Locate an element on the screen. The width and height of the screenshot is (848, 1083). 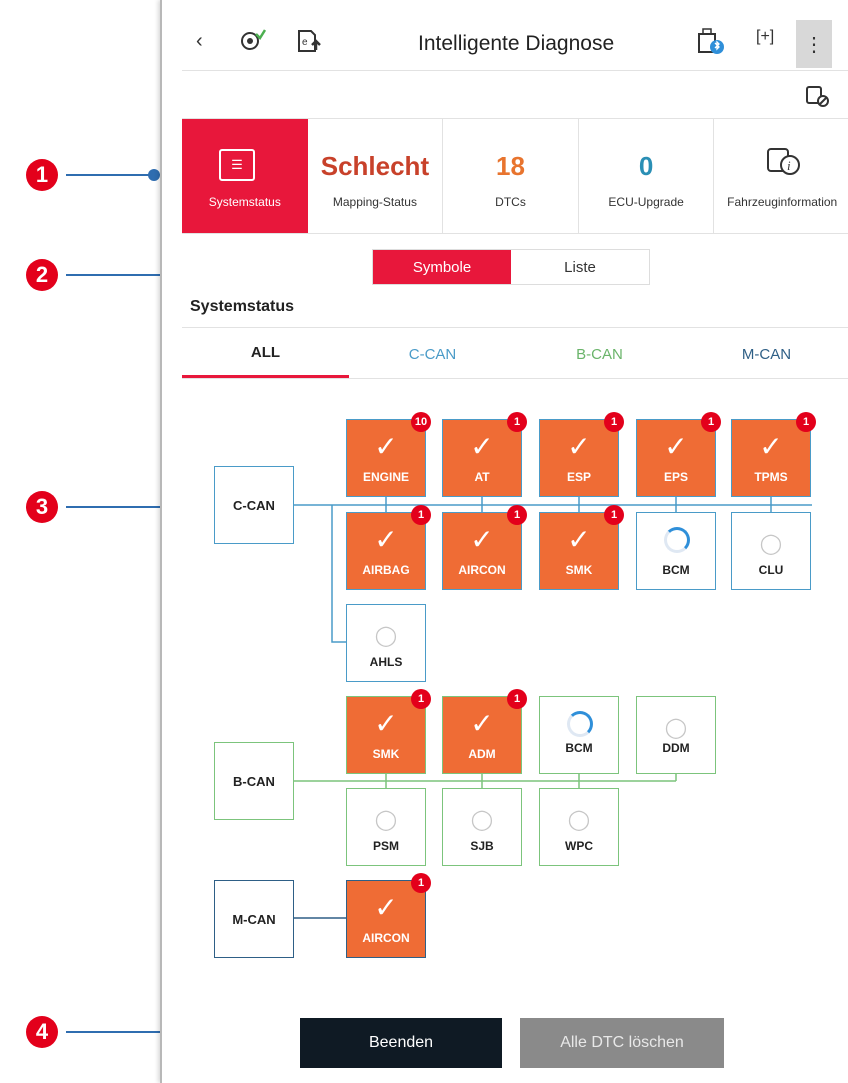
callout-2: 2 is located at coordinates (42, 275).